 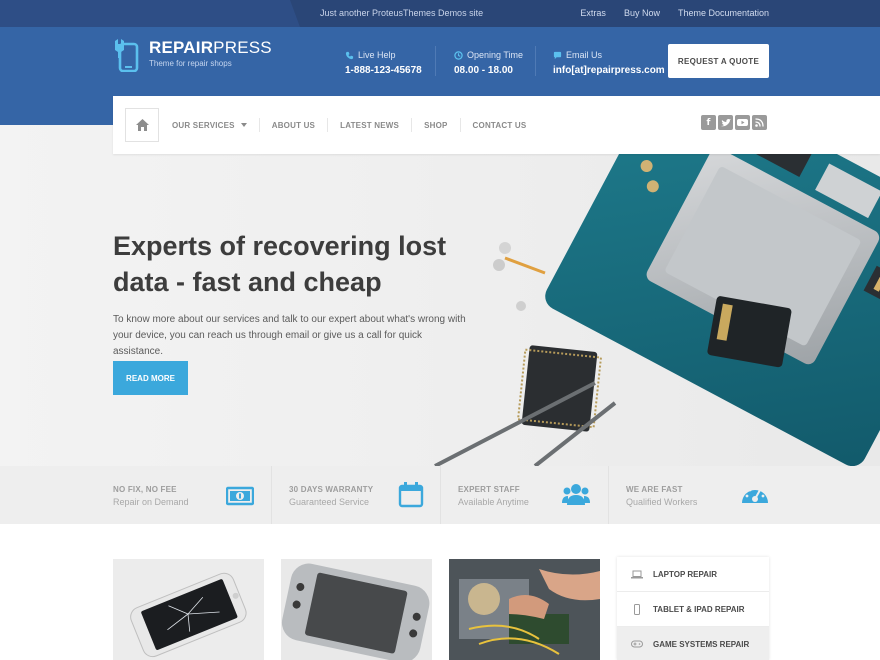 I want to click on phone-icon, so click(x=349, y=55).